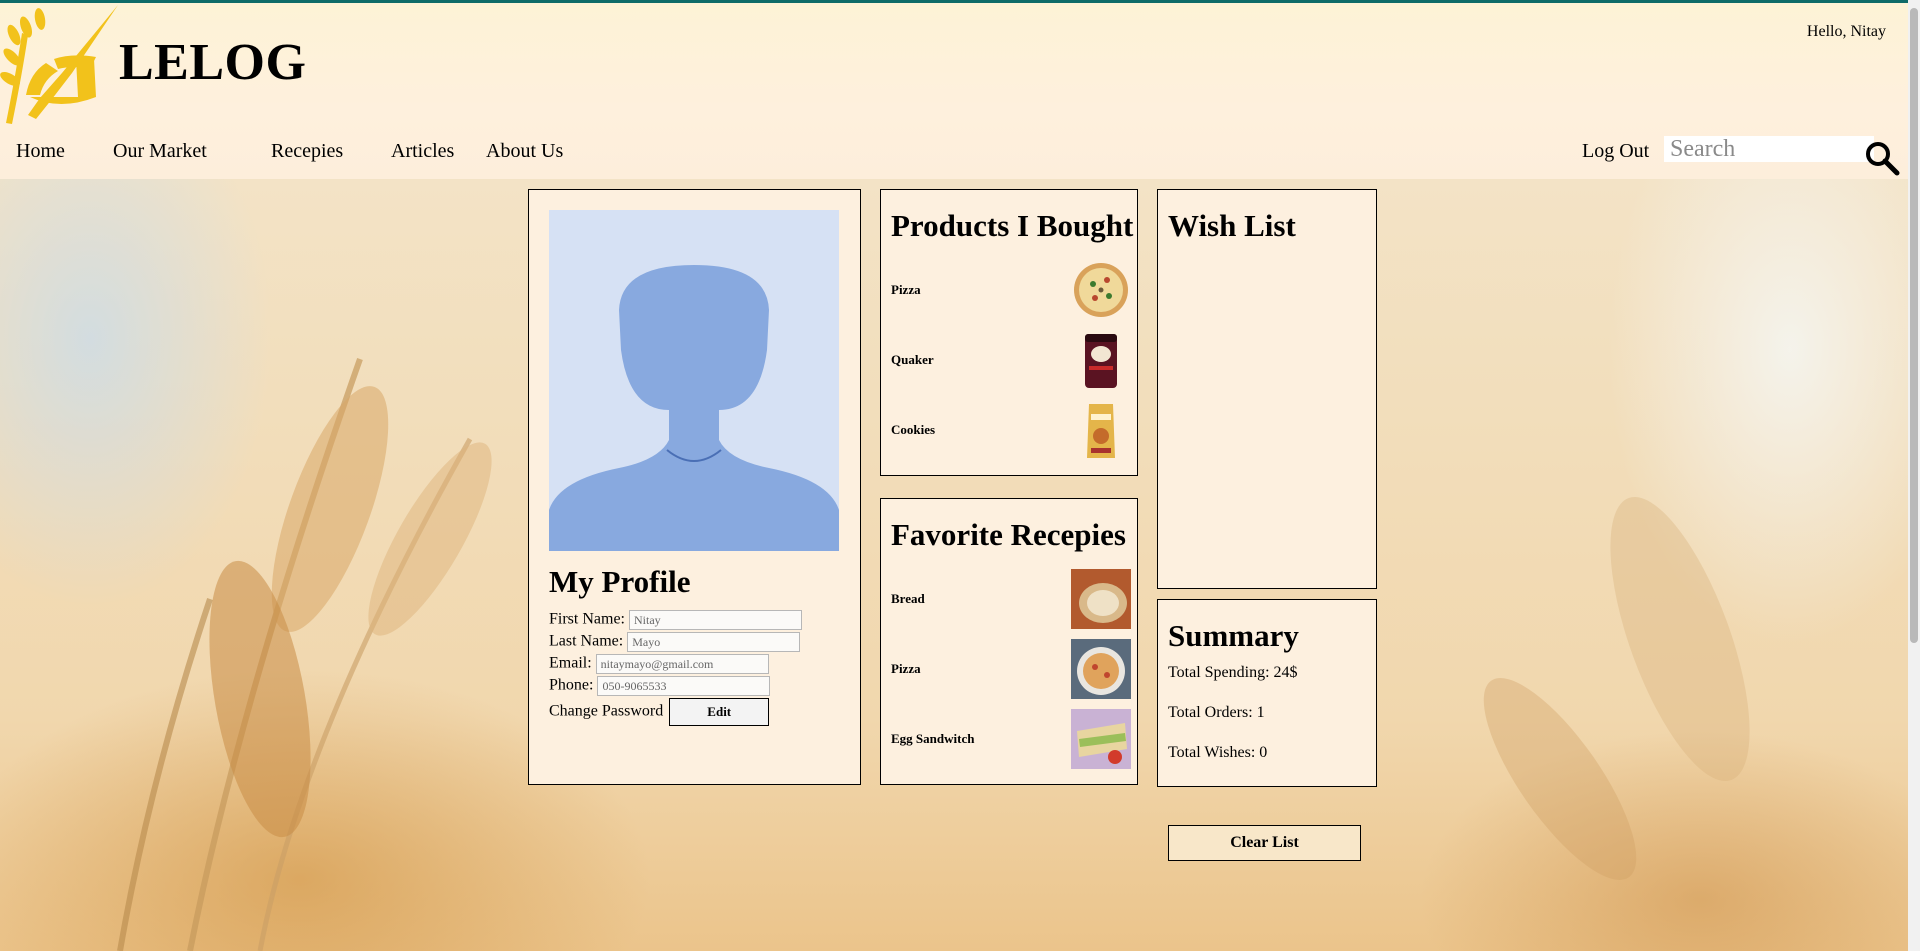 Image resolution: width=1920 pixels, height=951 pixels. Describe the element at coordinates (1264, 843) in the screenshot. I see `clear-list-button: Clear List` at that location.